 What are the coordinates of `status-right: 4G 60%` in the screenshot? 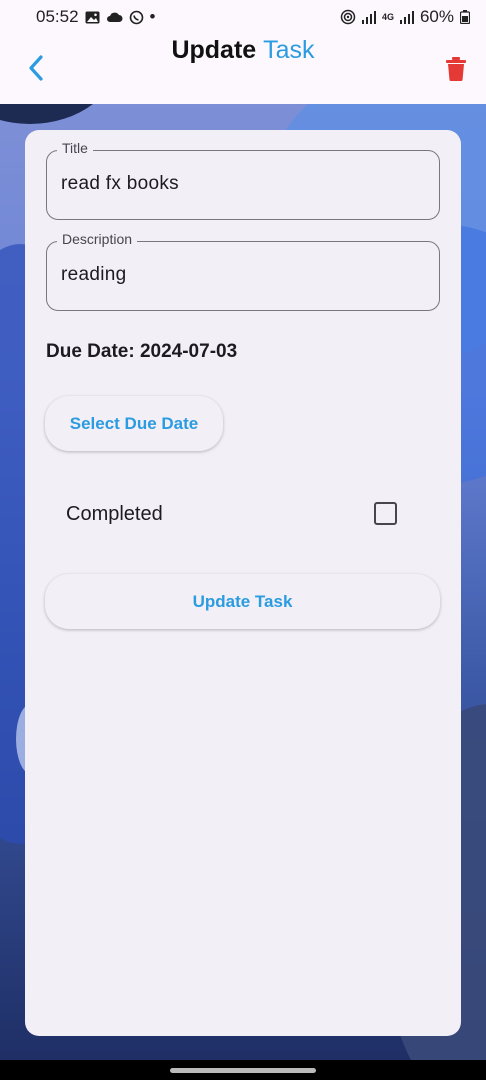 It's located at (405, 17).